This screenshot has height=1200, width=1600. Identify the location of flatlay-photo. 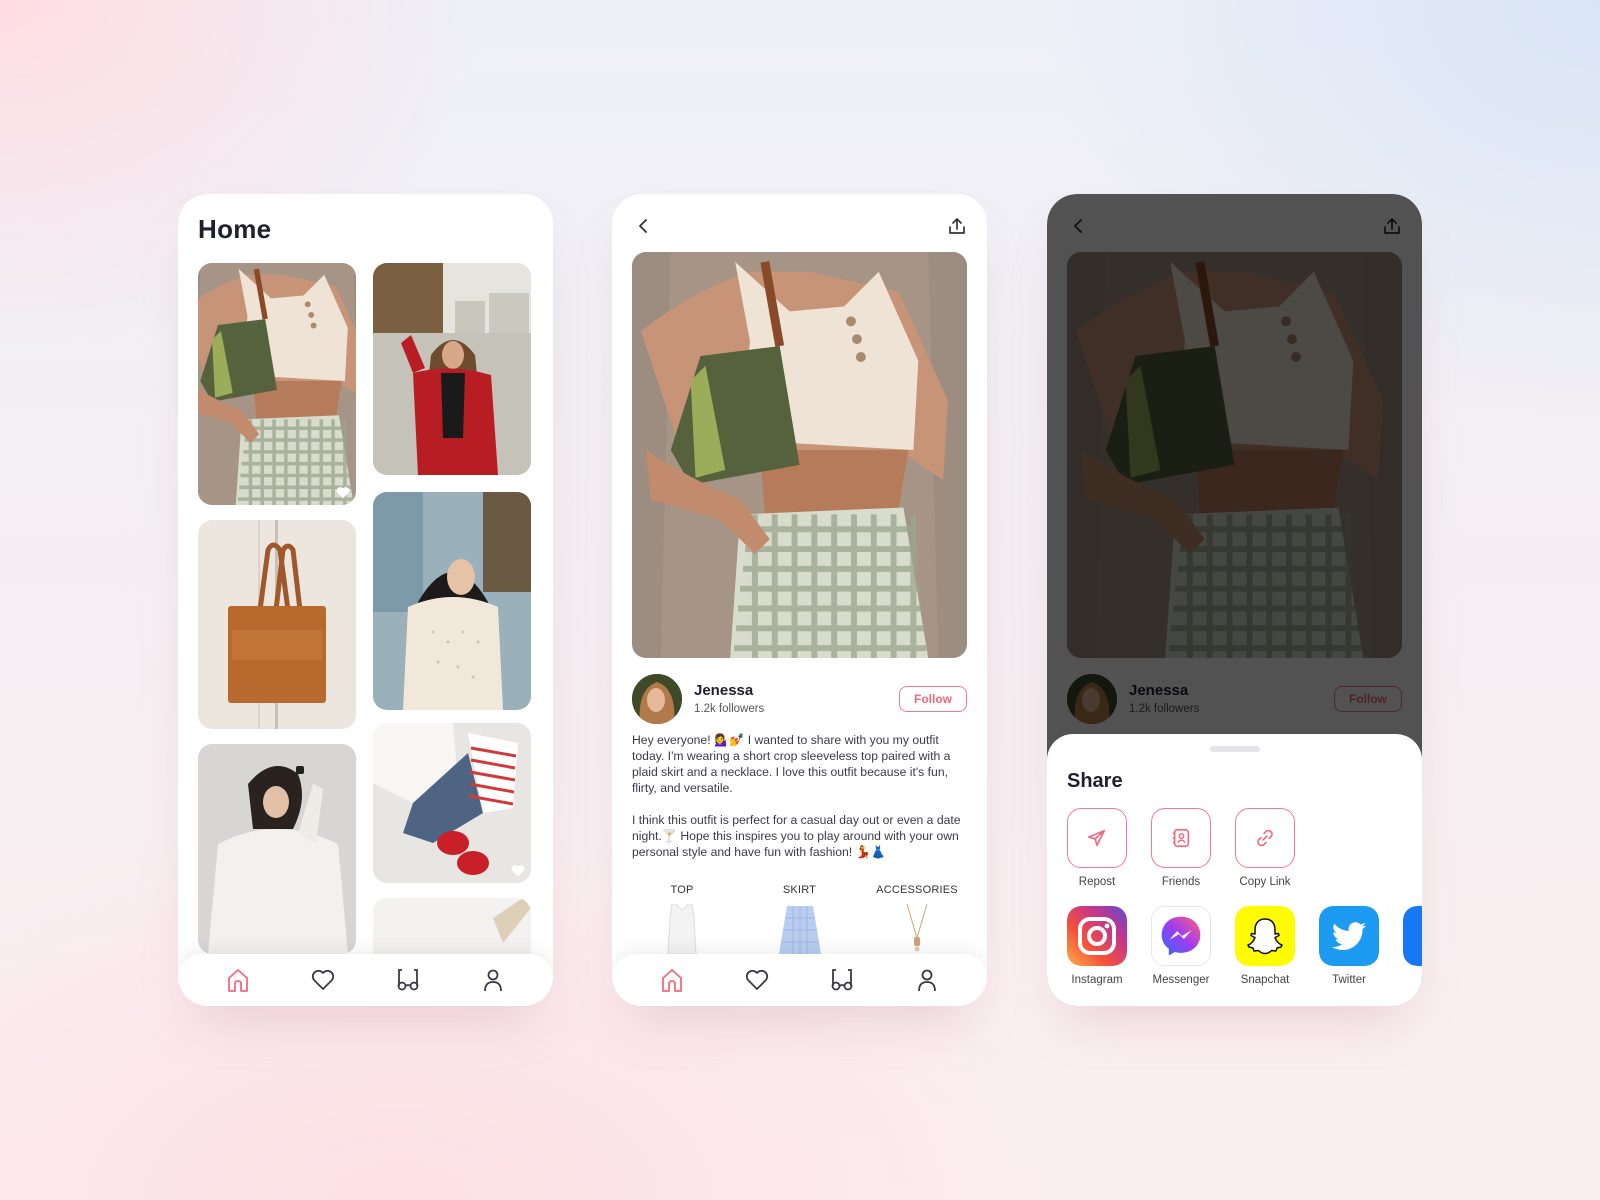
(452, 803).